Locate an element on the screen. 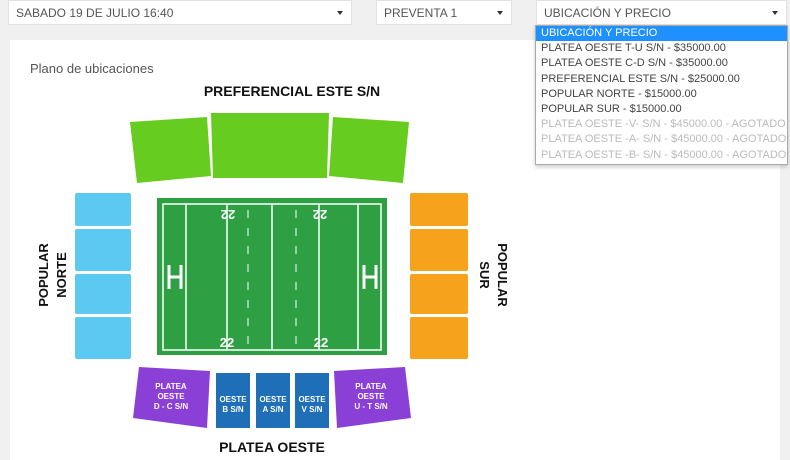 The image size is (790, 460). rugby-pitch: 22 22 22 22 is located at coordinates (272, 276).